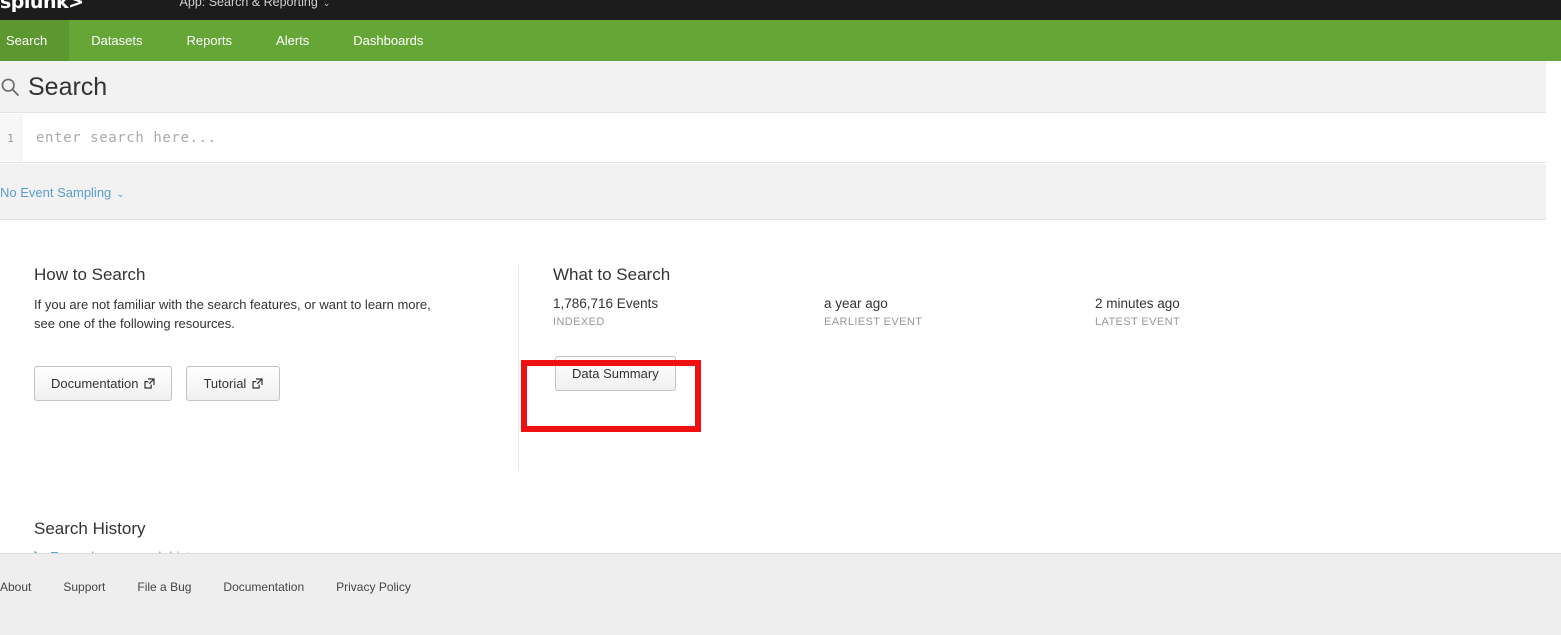 Image resolution: width=1561 pixels, height=635 pixels. What do you see at coordinates (1137, 303) in the screenshot?
I see `stat-value: 2 minutes ago` at bounding box center [1137, 303].